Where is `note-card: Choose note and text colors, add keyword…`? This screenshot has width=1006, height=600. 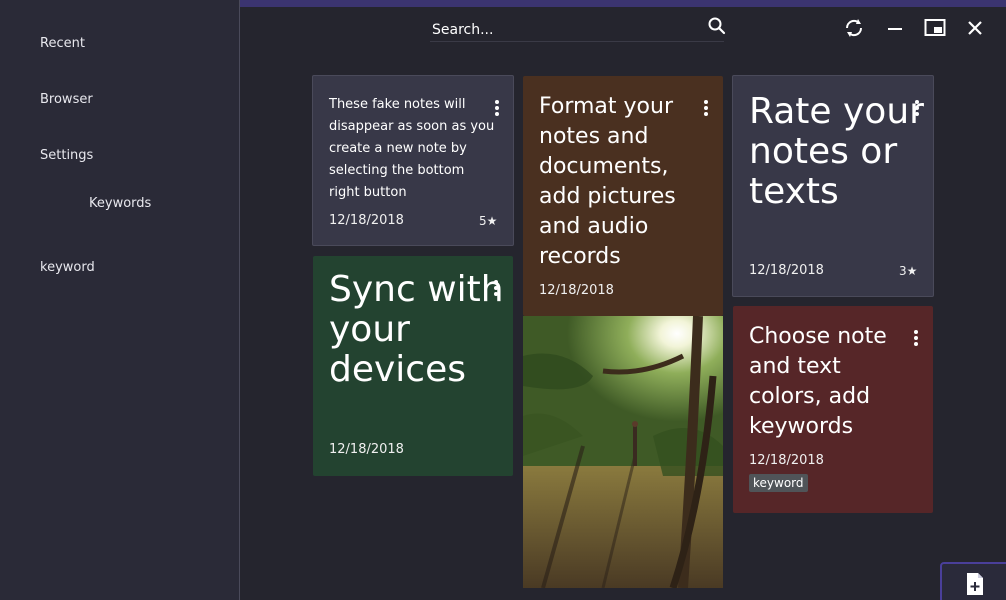 note-card: Choose note and text colors, add keyword… is located at coordinates (833, 409).